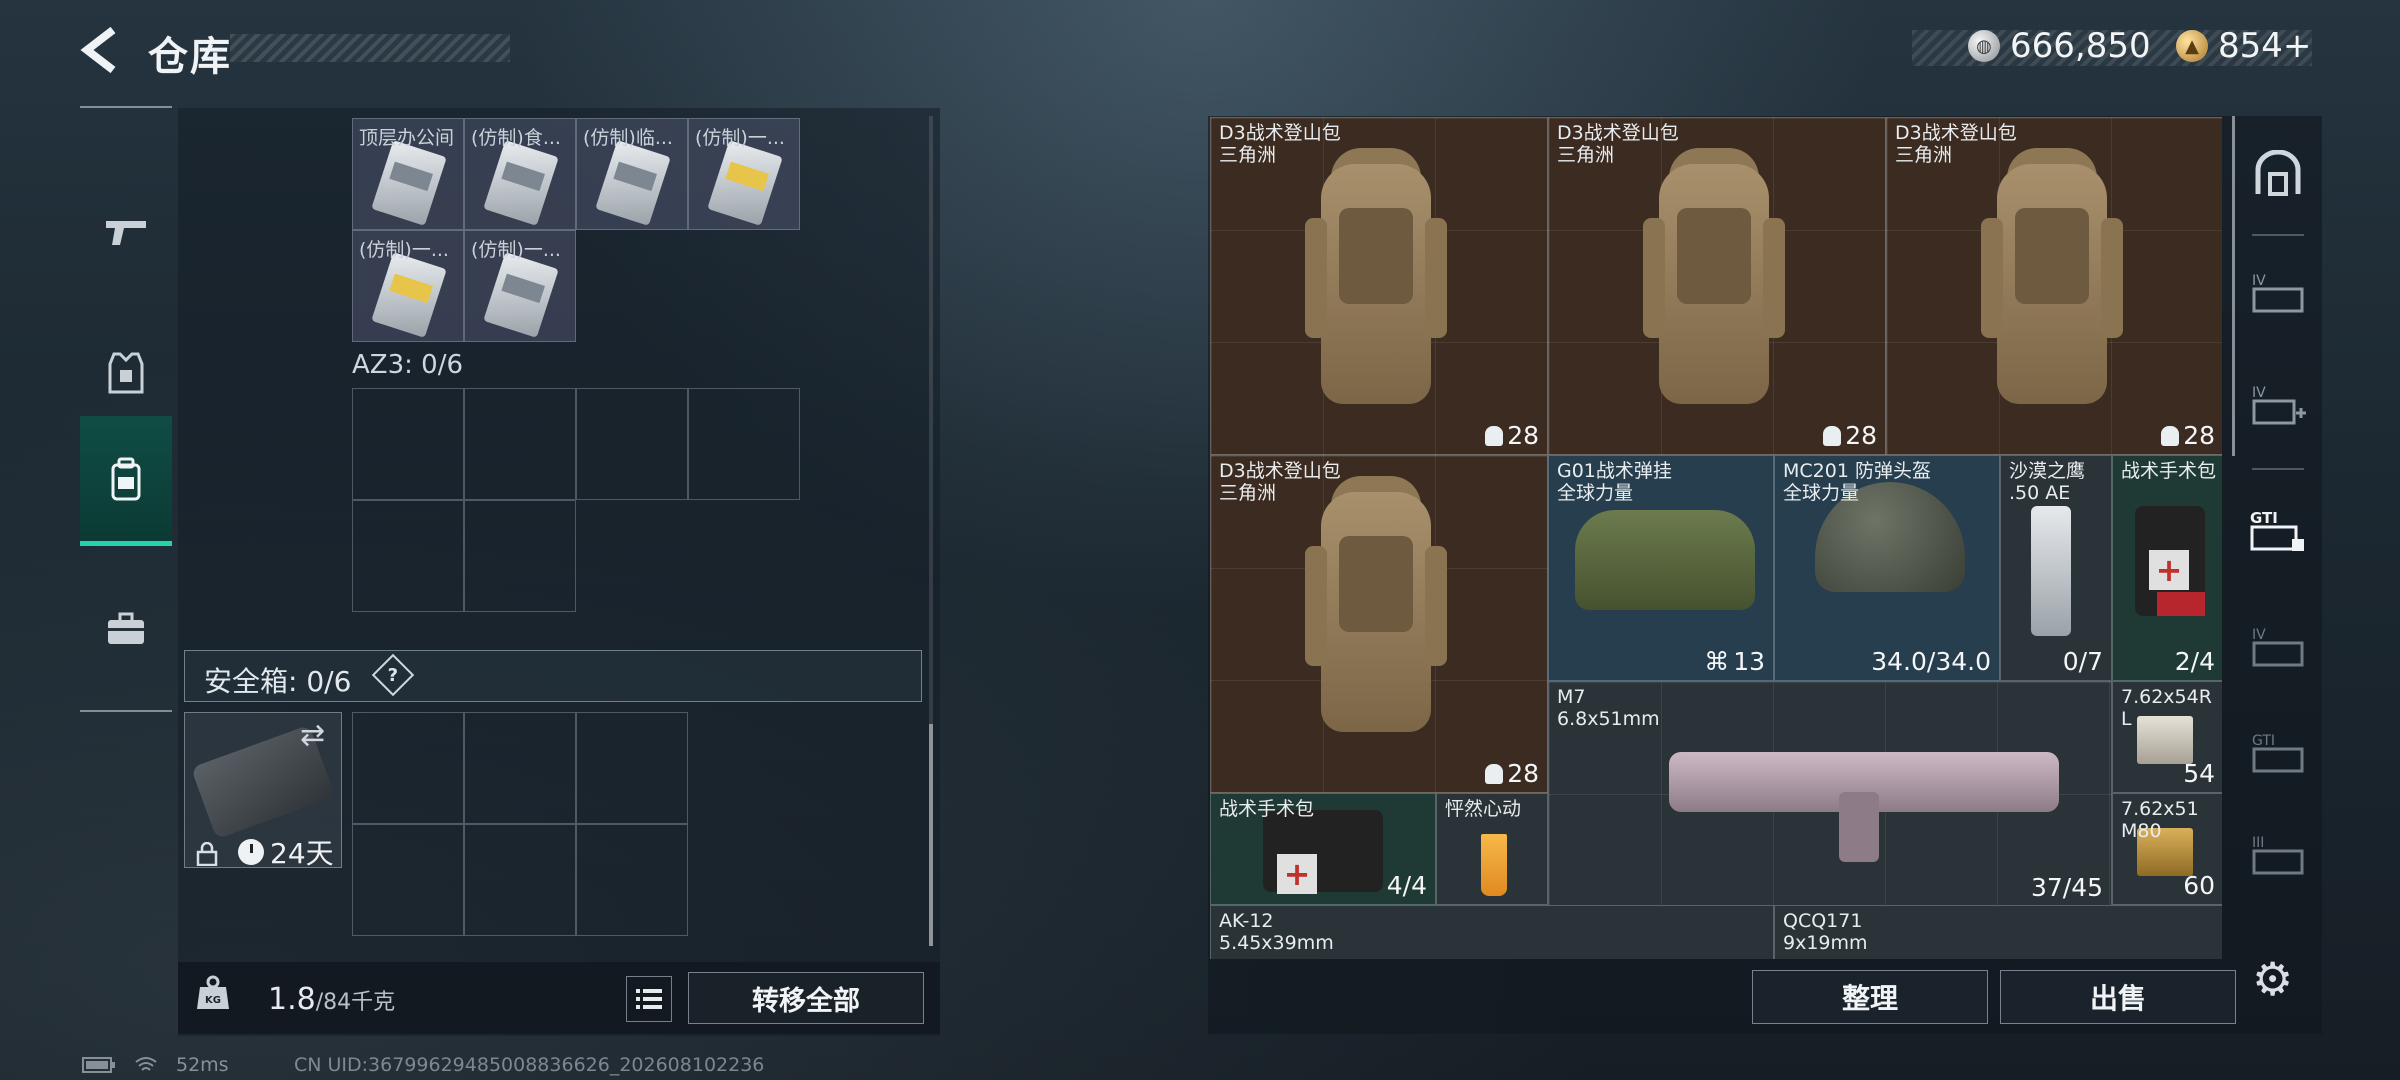 The width and height of the screenshot is (2400, 1080). I want to click on back-button, so click(99, 50).